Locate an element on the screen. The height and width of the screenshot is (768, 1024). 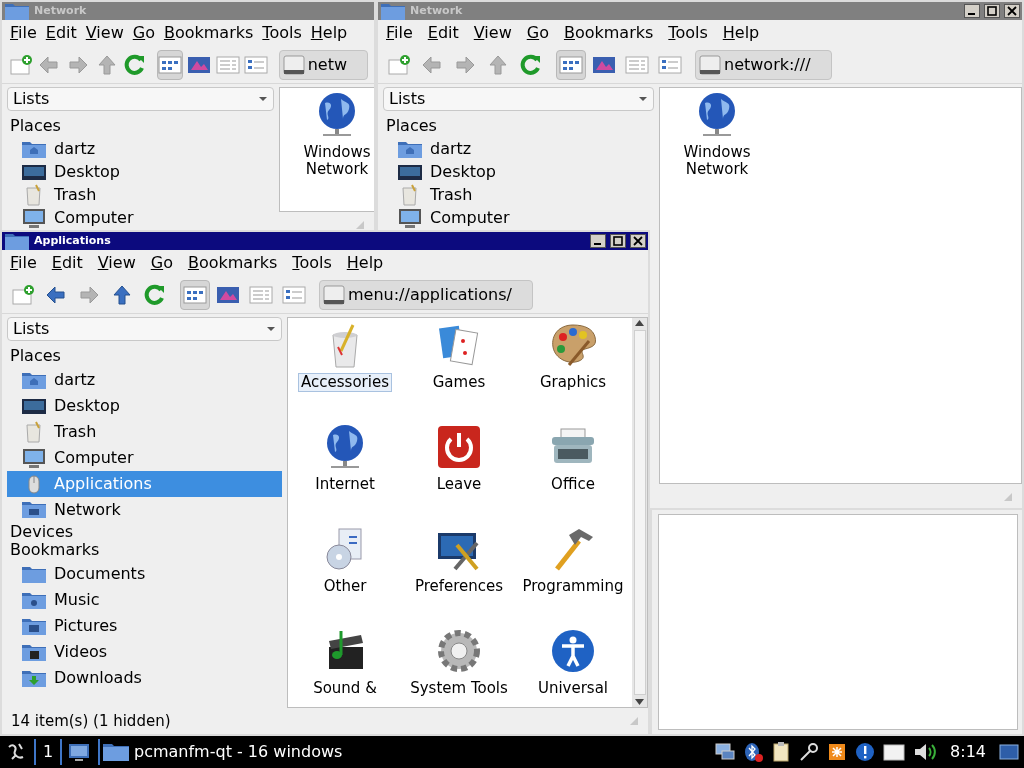
sidebar-item: Downloads is located at coordinates (144, 678).